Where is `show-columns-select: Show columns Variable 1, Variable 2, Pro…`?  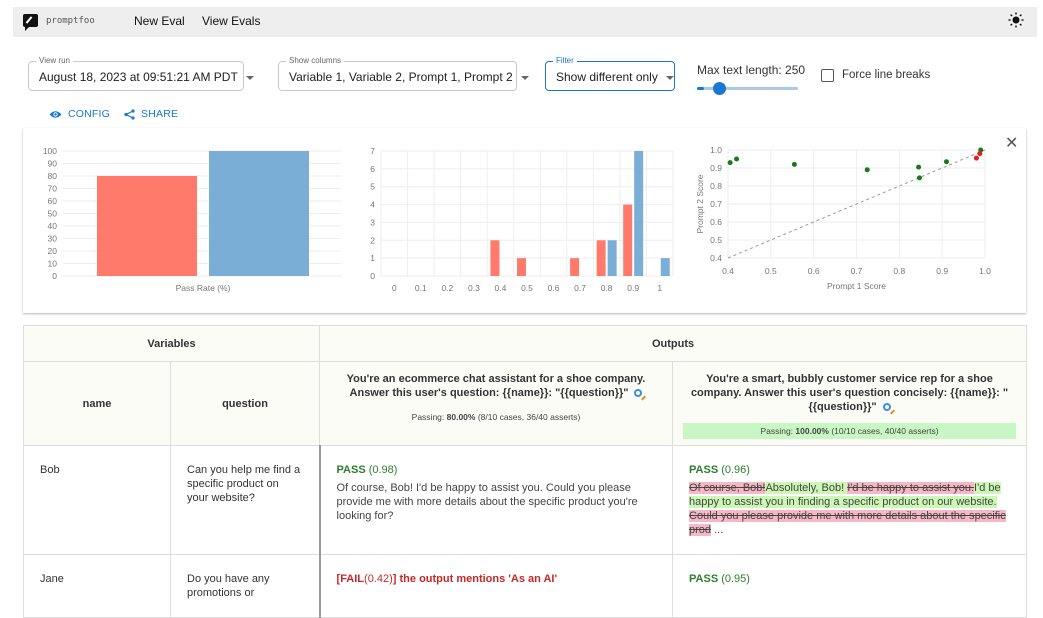
show-columns-select: Show columns Variable 1, Variable 2, Pro… is located at coordinates (403, 73).